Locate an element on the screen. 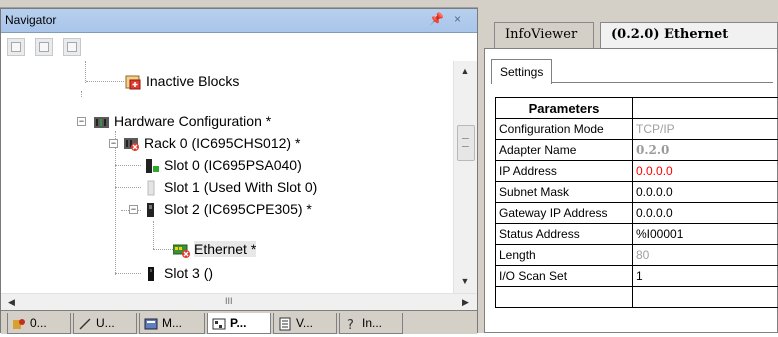 The width and height of the screenshot is (778, 337). horizontal-scrollbar: ◀ III ▶ is located at coordinates (239, 301).